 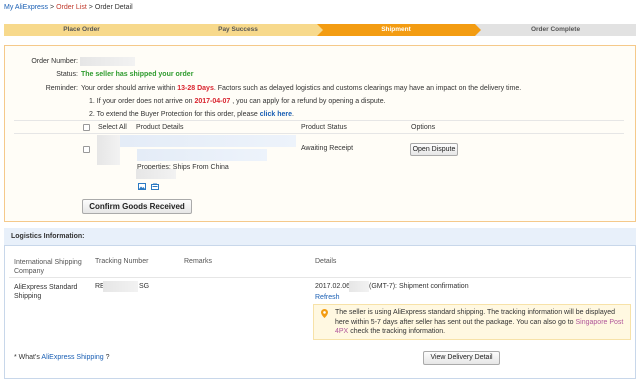 I want to click on breadcrumb: My AliExpress > Order List > Order Detail, so click(x=68, y=7).